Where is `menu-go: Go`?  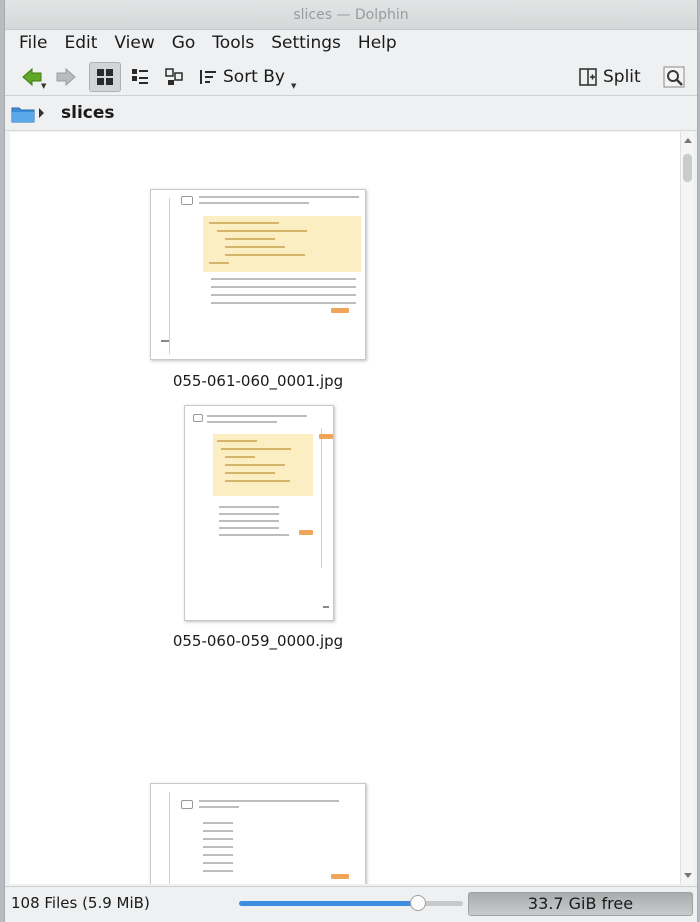 menu-go: Go is located at coordinates (184, 43).